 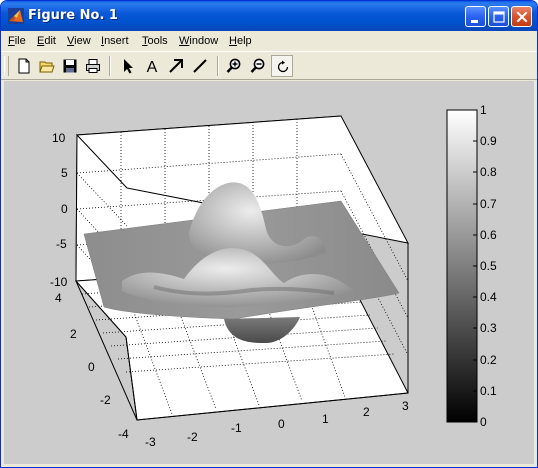 I want to click on z-tick-label: 0, so click(x=64, y=209).